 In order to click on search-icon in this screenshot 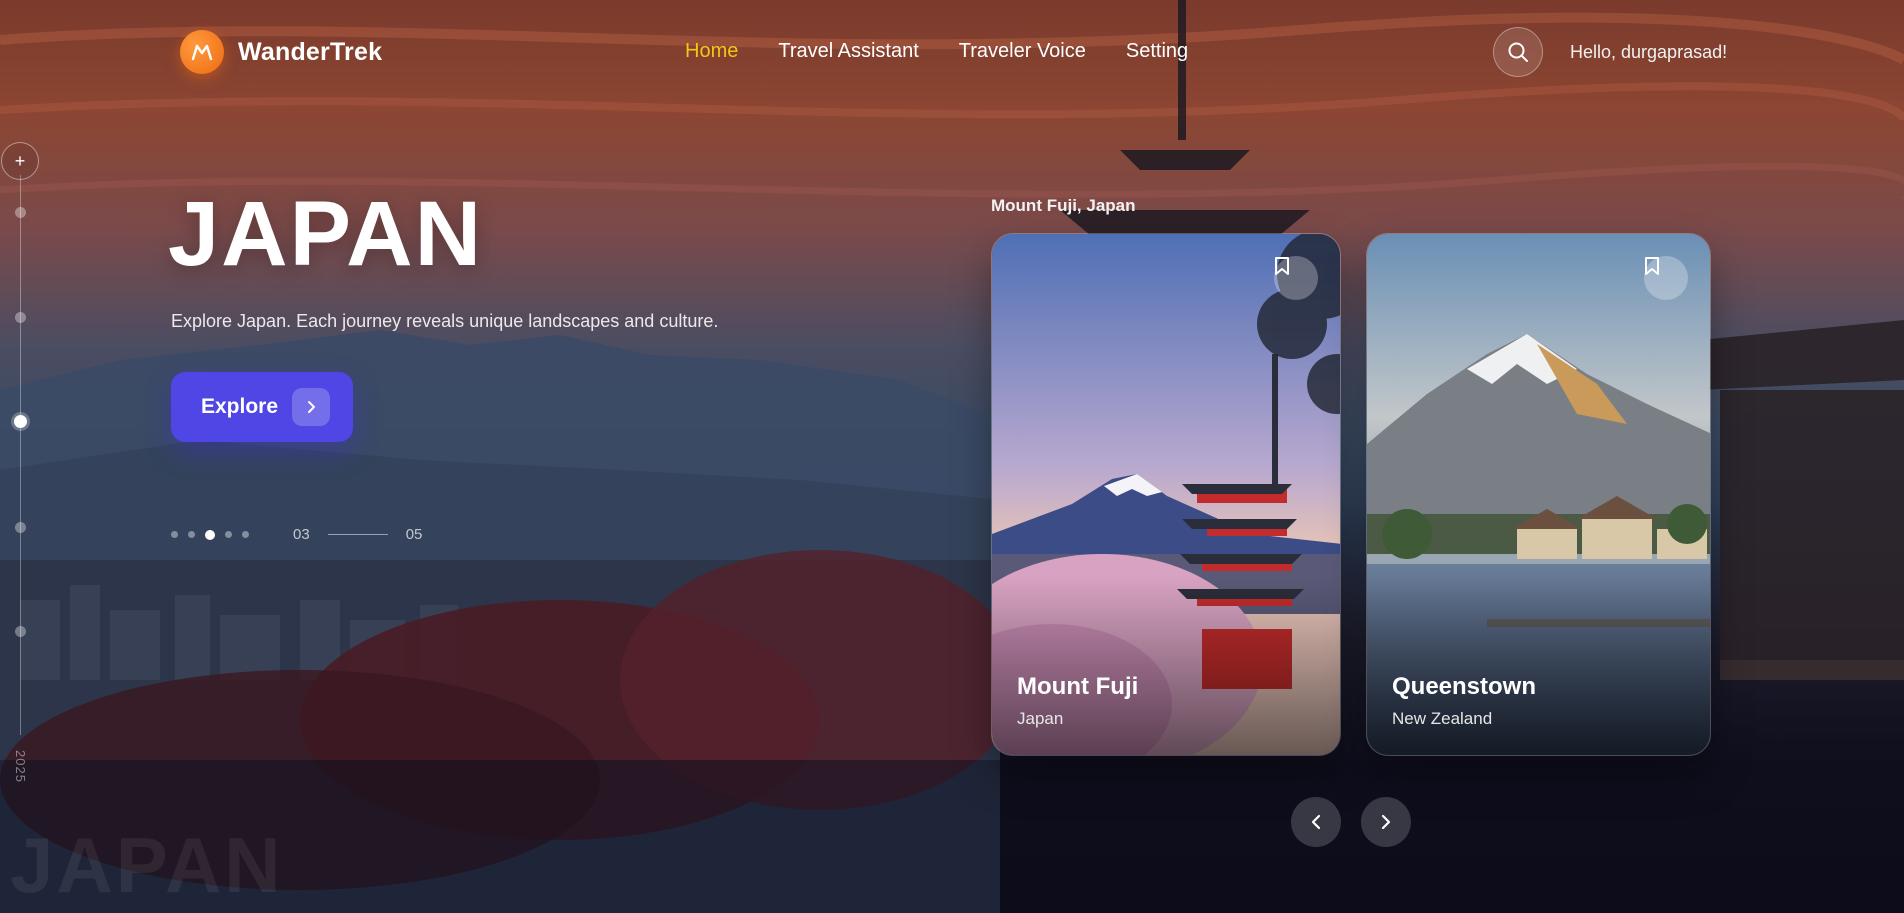, I will do `click(1518, 52)`.